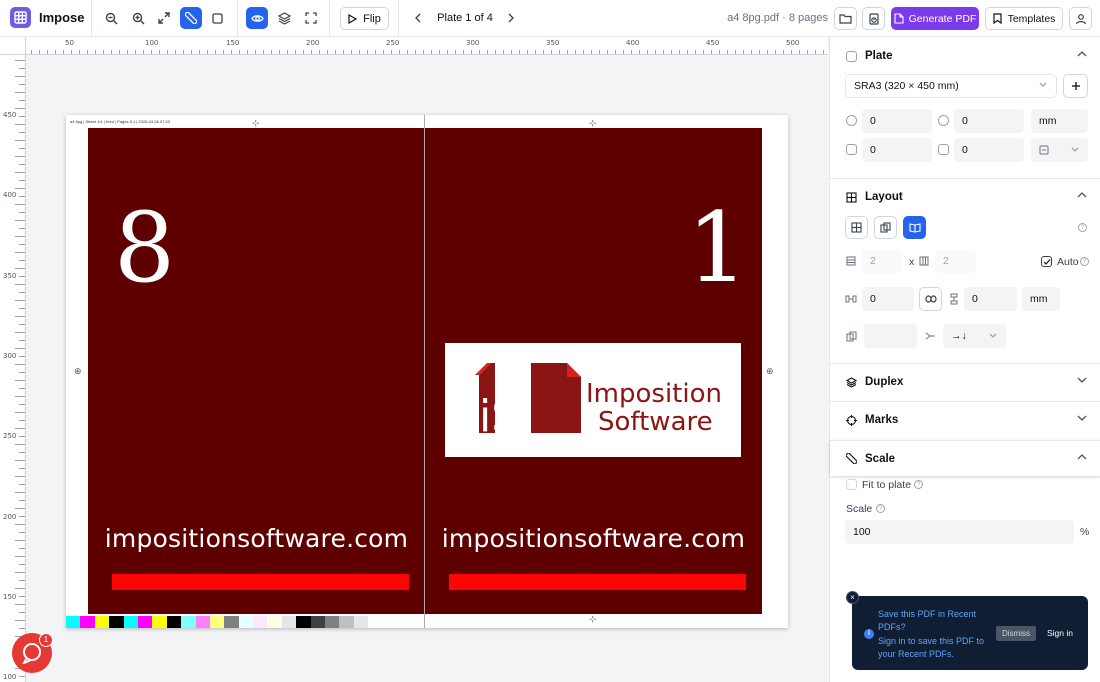  I want to click on copies-input, so click(890, 336).